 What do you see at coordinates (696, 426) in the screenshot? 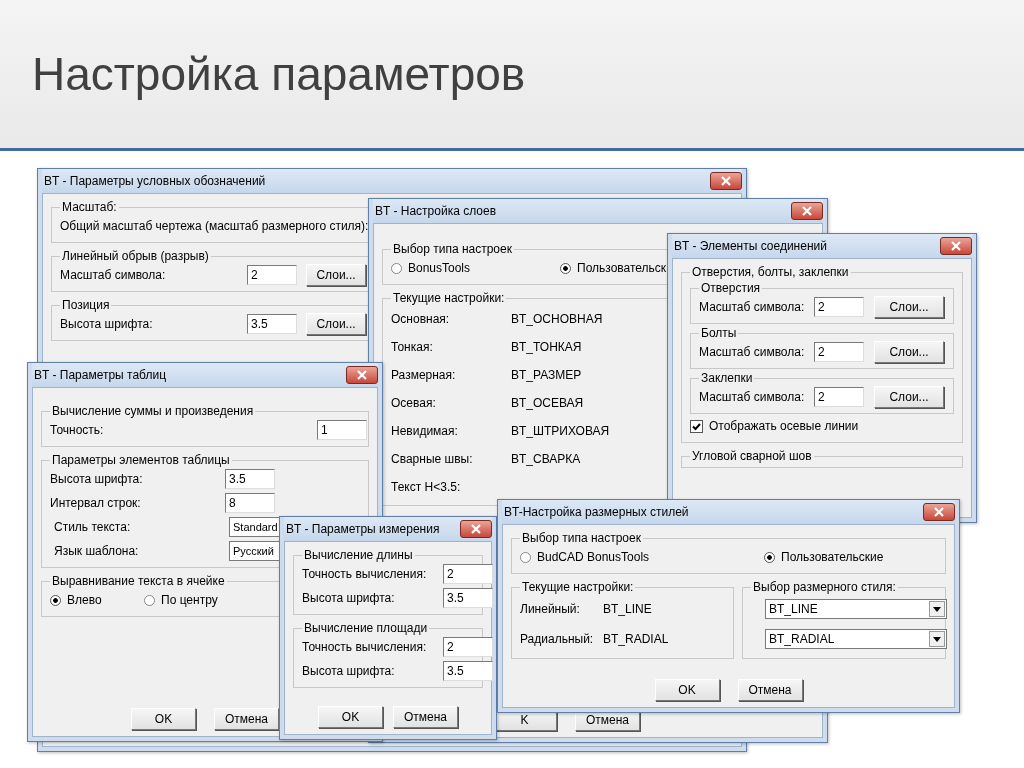
I see `checkbox` at bounding box center [696, 426].